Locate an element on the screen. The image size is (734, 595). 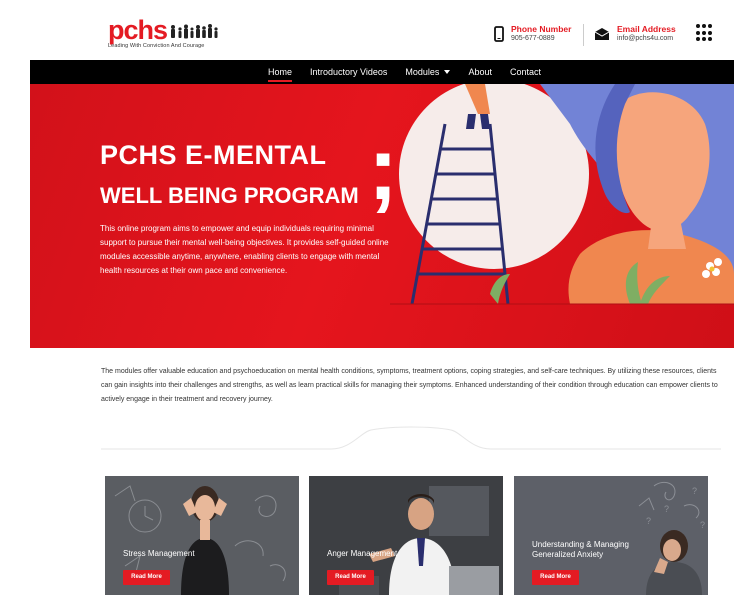
nav-item-about: About is located at coordinates (480, 72).